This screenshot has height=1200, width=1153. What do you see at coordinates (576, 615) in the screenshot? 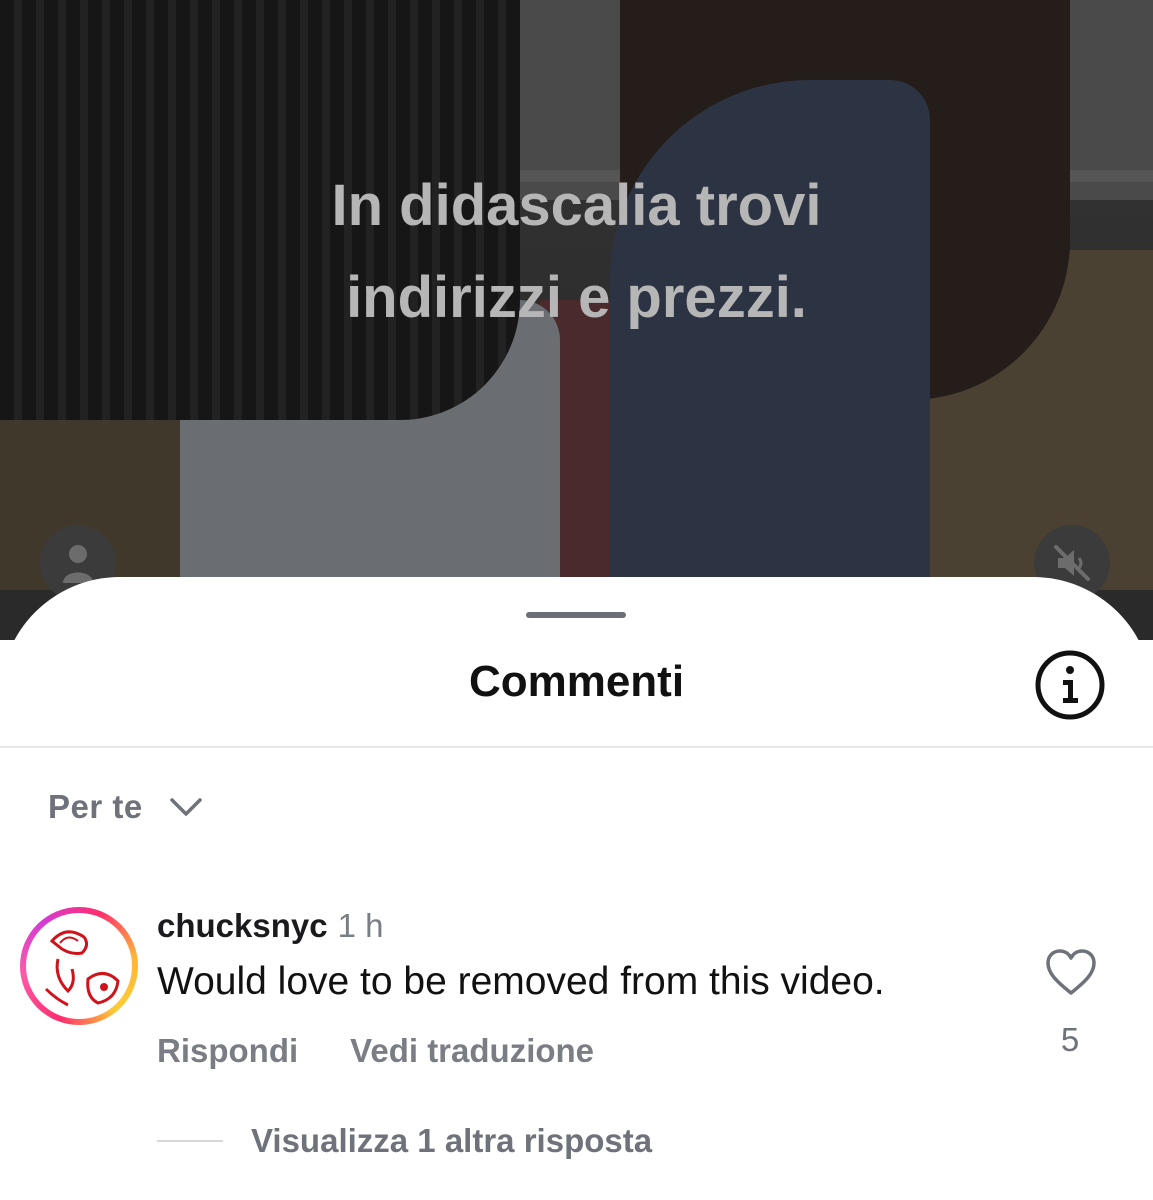
I see `sheet-drag-handle` at bounding box center [576, 615].